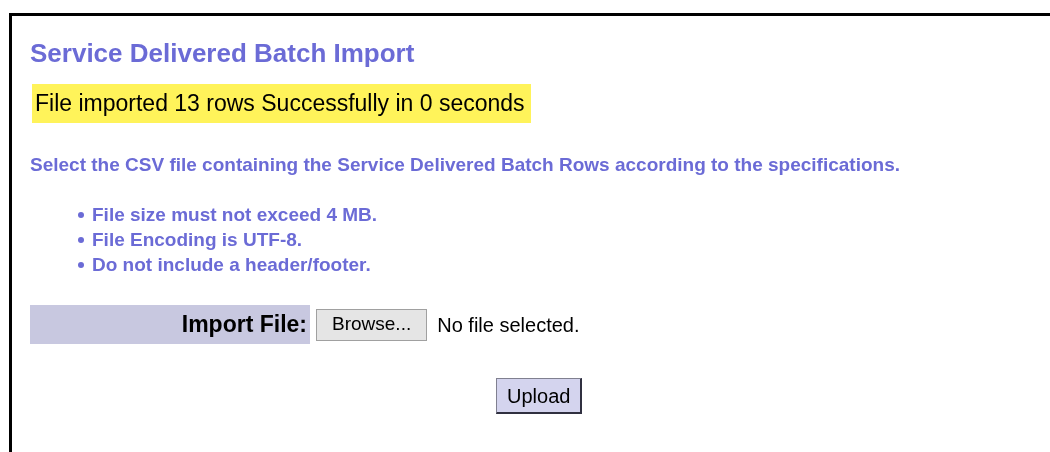  Describe the element at coordinates (508, 325) in the screenshot. I see `file-status-text: No file selected.` at that location.